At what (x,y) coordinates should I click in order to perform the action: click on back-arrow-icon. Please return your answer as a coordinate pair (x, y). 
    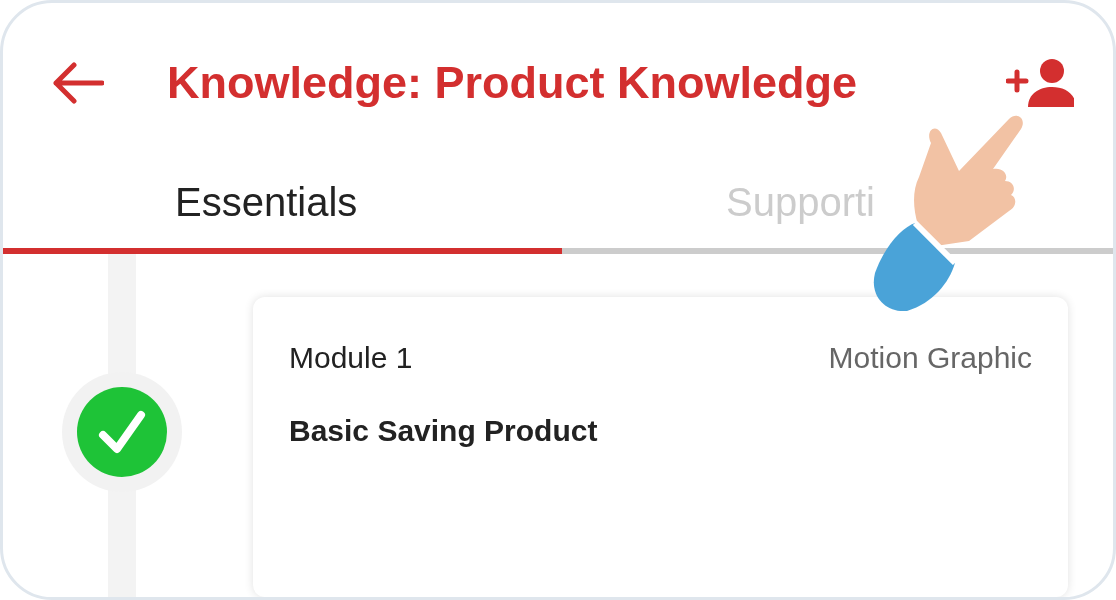
    Looking at the image, I should click on (78, 83).